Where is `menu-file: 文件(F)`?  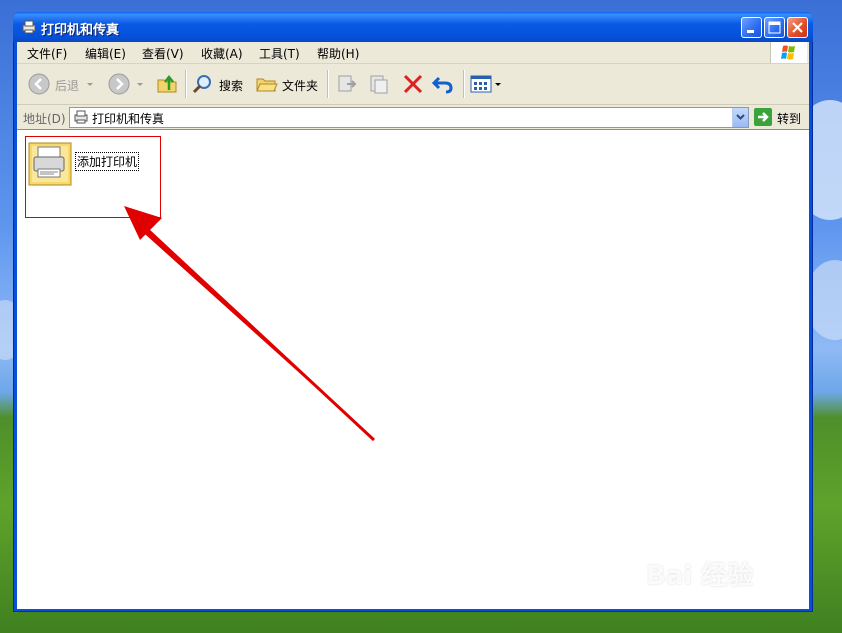 menu-file: 文件(F) is located at coordinates (47, 53).